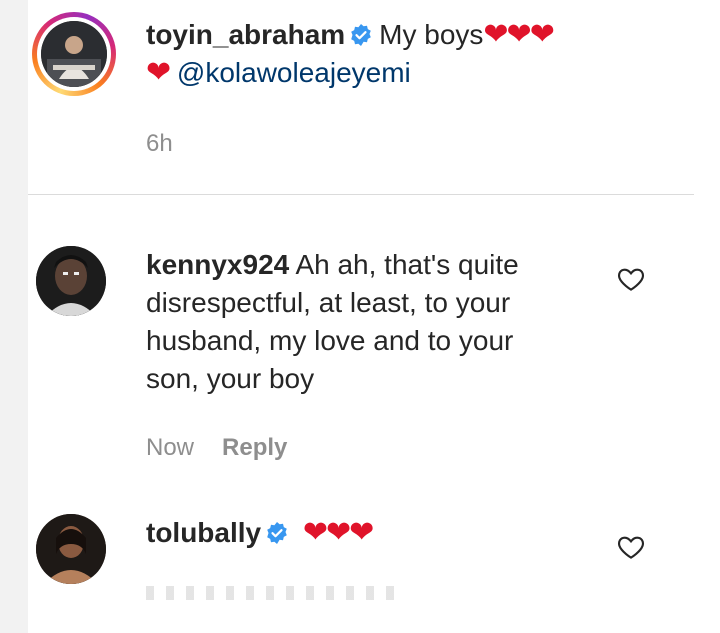  I want to click on truncated-text, so click(271, 593).